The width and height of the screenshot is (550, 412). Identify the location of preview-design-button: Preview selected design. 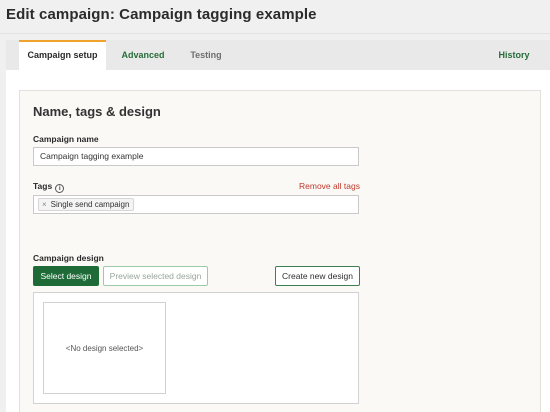
(155, 276).